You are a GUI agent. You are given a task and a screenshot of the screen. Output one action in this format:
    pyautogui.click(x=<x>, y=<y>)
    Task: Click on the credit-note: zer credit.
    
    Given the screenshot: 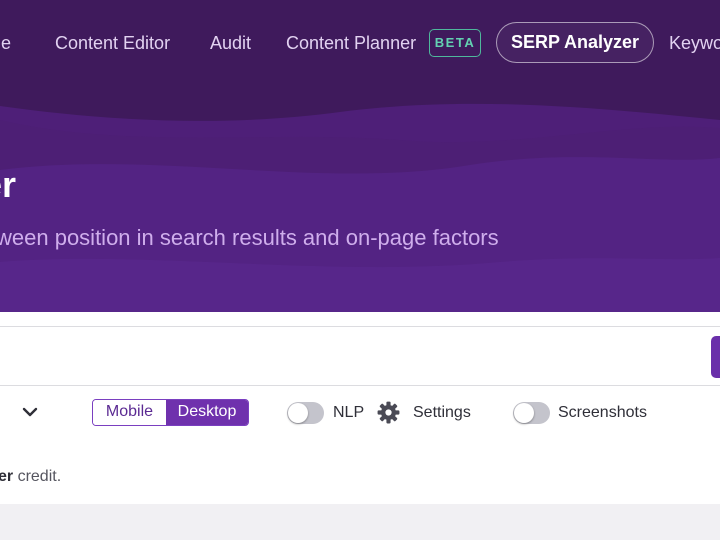 What is the action you would take?
    pyautogui.click(x=30, y=477)
    